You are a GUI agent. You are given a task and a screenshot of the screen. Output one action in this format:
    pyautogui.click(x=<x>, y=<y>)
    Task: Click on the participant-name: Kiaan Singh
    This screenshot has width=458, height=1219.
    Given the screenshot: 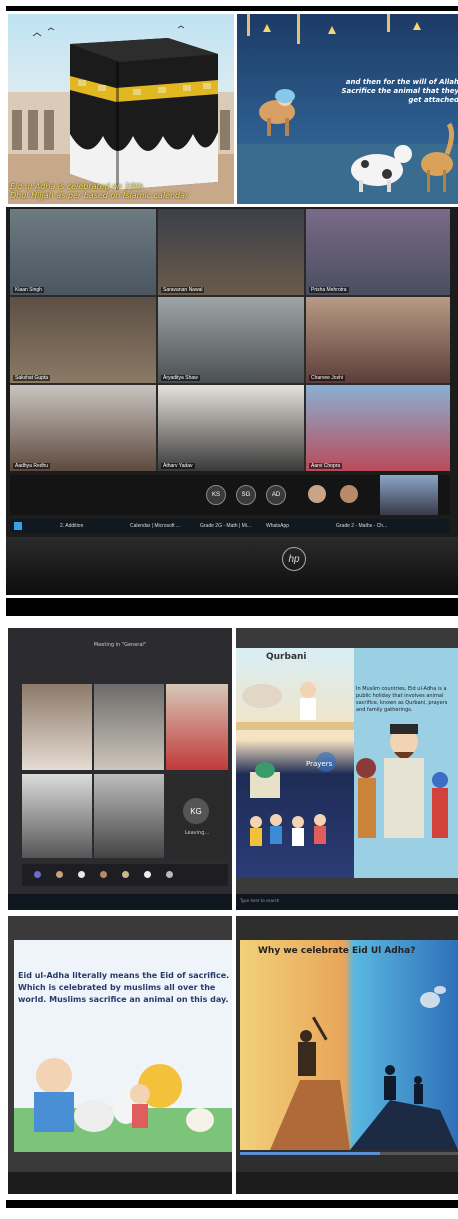 What is the action you would take?
    pyautogui.click(x=28, y=290)
    